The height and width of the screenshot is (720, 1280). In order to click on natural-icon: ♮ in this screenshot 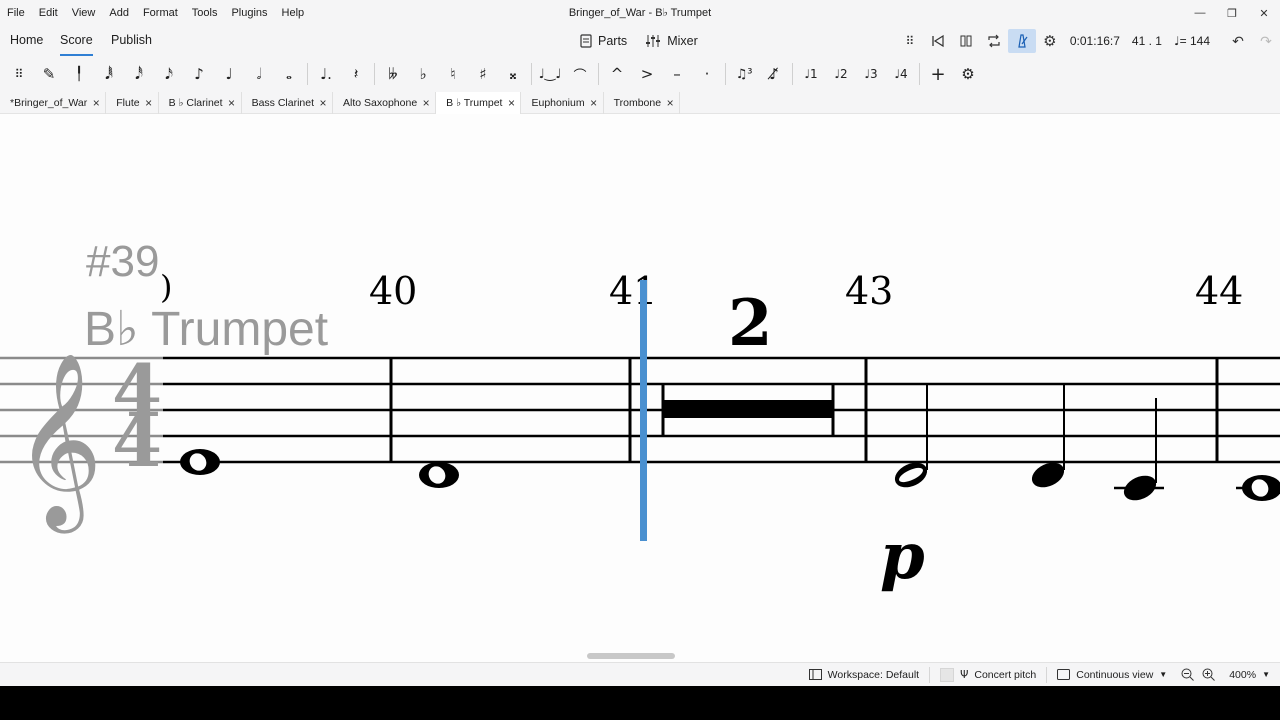, I will do `click(453, 74)`.